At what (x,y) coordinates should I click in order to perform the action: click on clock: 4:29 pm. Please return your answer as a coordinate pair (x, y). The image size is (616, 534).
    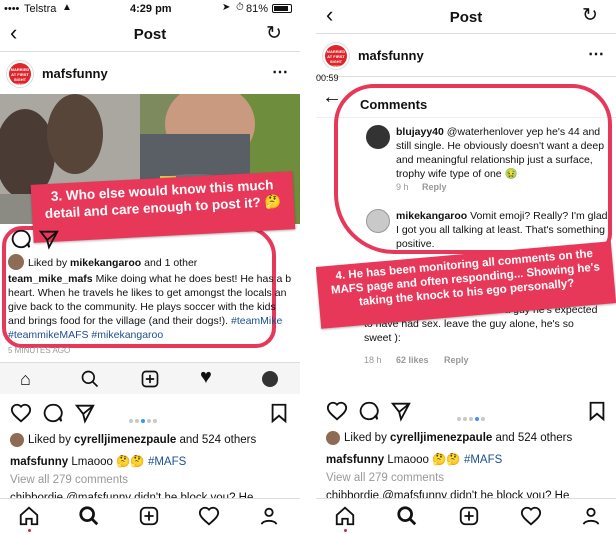
    Looking at the image, I should click on (151, 9).